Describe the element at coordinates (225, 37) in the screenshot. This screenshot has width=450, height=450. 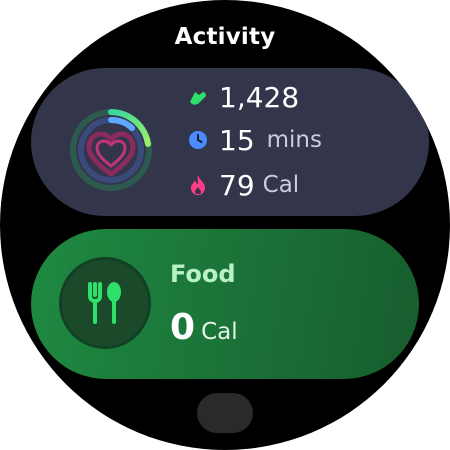
I see `page-title: Activity` at that location.